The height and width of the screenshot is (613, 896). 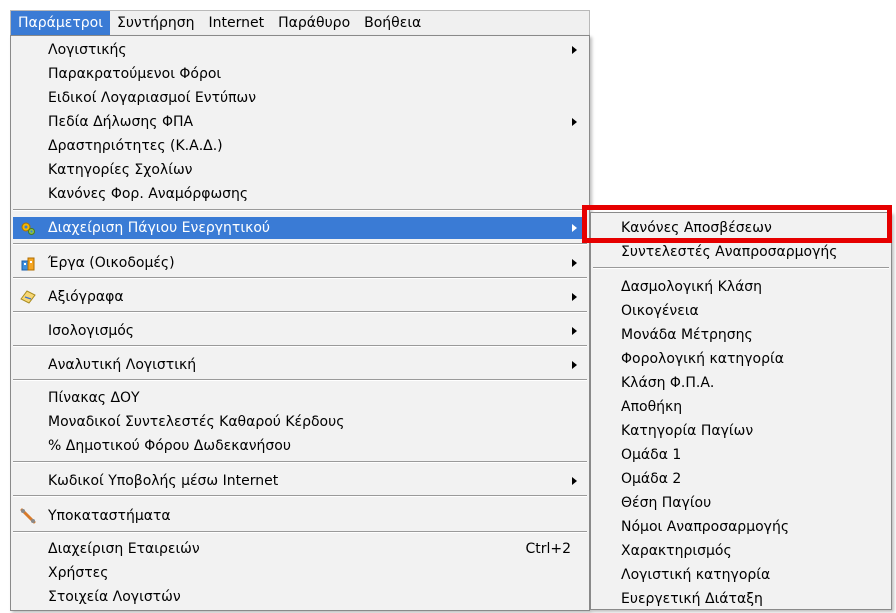 I want to click on menu-item-withholding-taxes: Παρακρατούμενοι Φόροι, so click(x=300, y=74).